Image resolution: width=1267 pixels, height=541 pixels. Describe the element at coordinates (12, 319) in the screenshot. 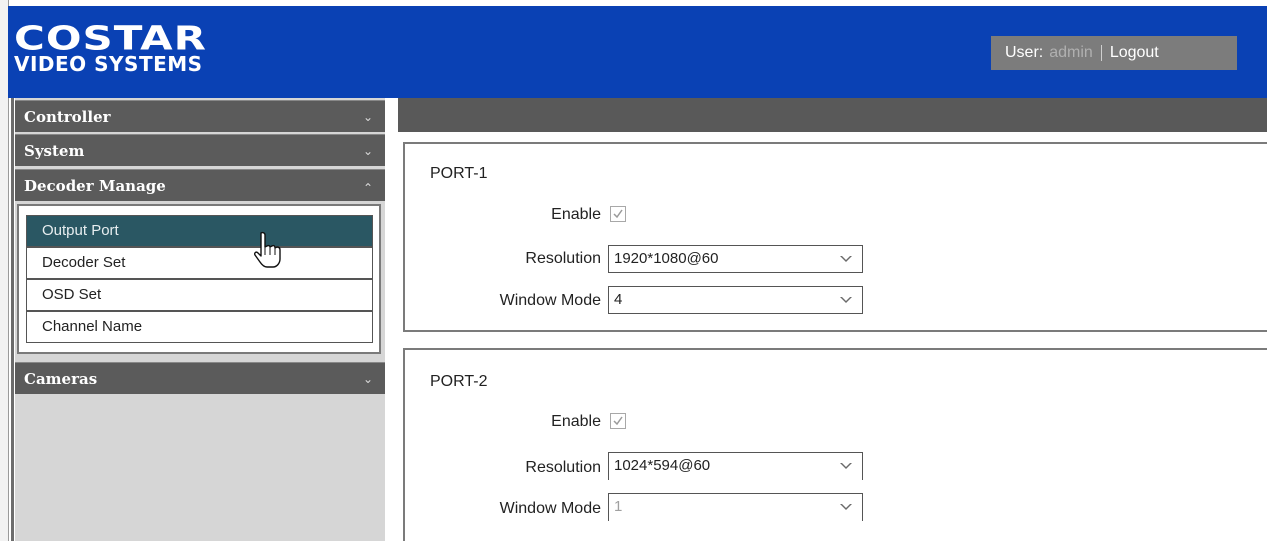

I see `sidebar-edge` at that location.